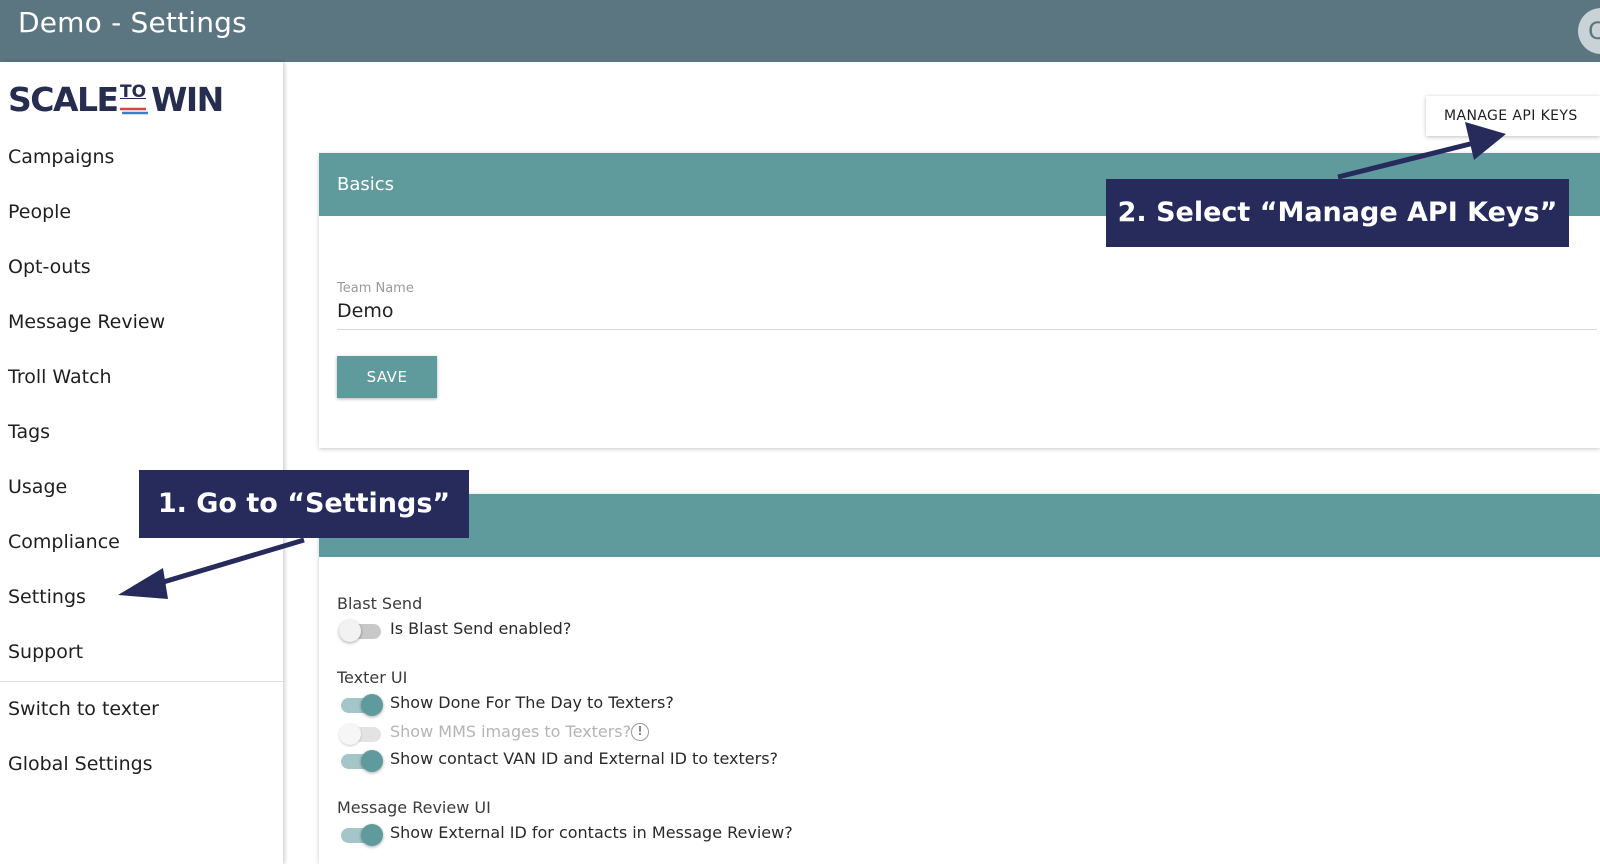 Image resolution: width=1600 pixels, height=864 pixels. Describe the element at coordinates (304, 504) in the screenshot. I see `step-1-callout: 1. Go to “Settings”` at that location.